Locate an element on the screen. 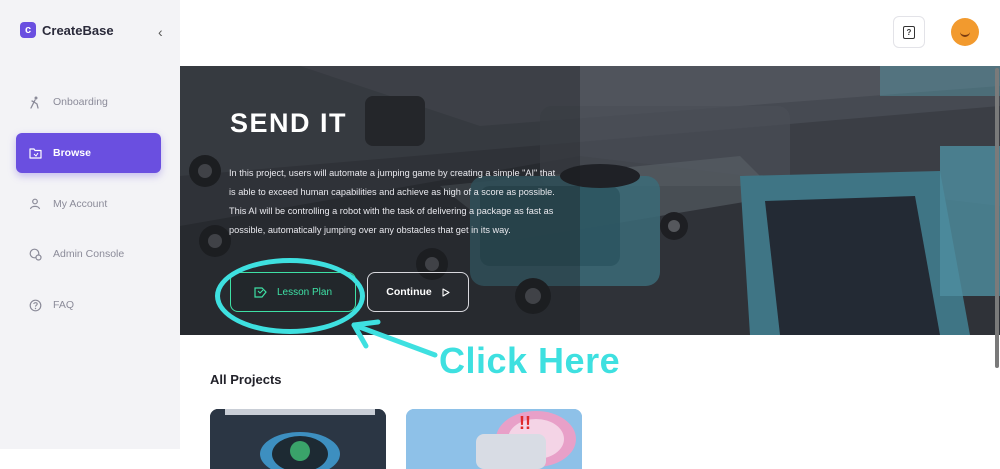 Image resolution: width=1000 pixels, height=469 pixels. sidebar-item-label: FAQ is located at coordinates (64, 305).